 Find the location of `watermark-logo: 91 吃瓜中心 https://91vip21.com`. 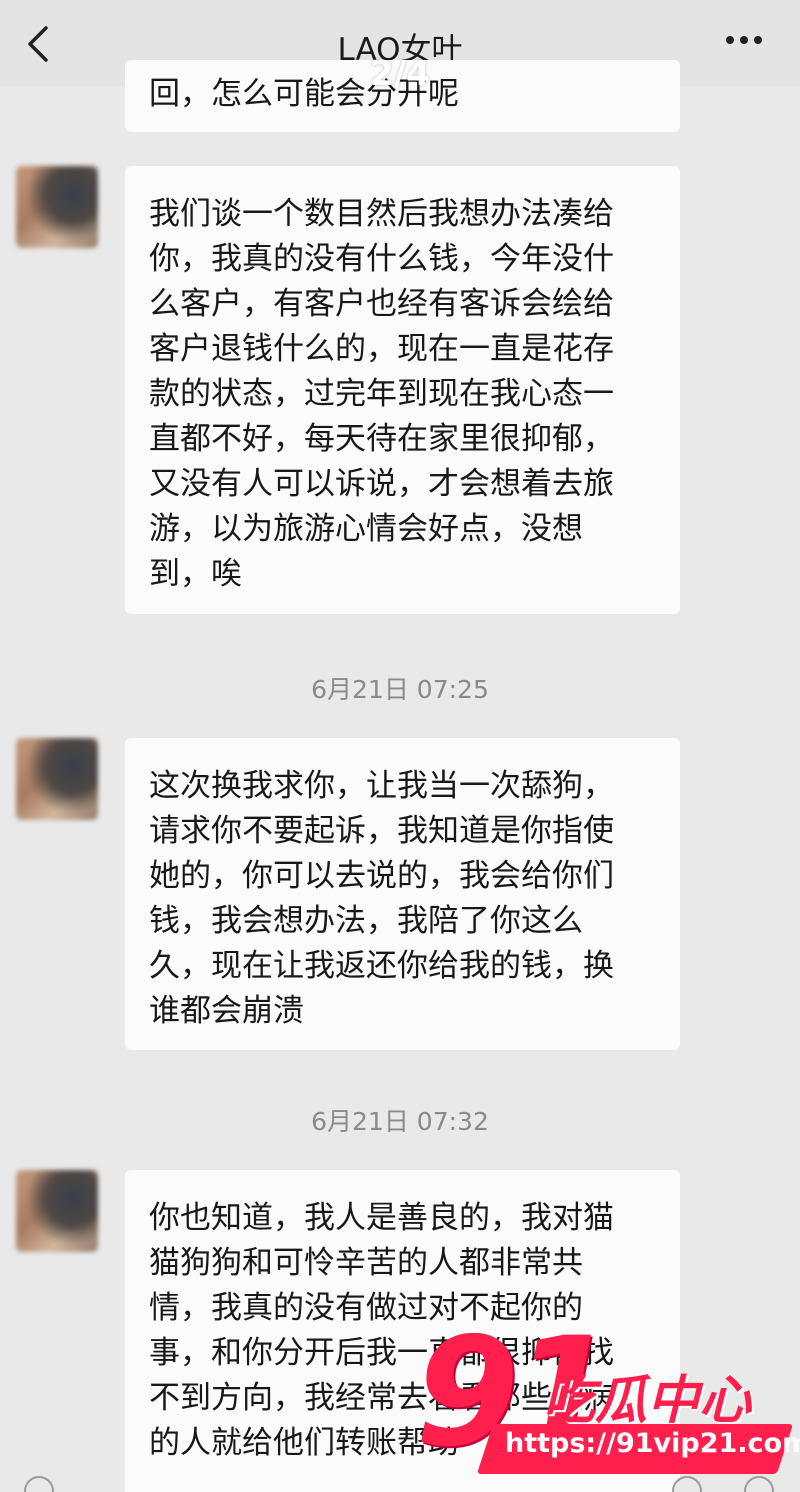

watermark-logo: 91 吃瓜中心 https://91vip21.com is located at coordinates (607, 1405).